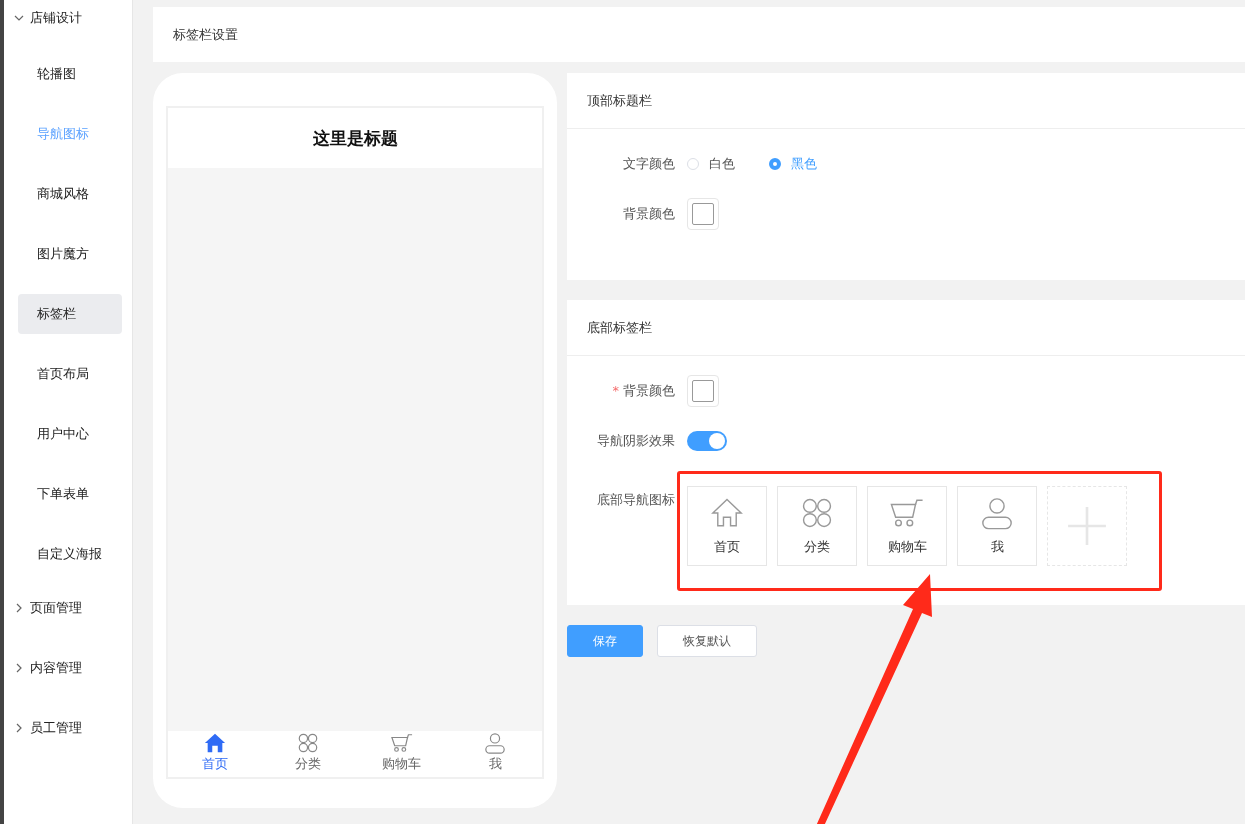 This screenshot has height=824, width=1245. Describe the element at coordinates (643, 391) in the screenshot. I see `field-label: * 背景颜色` at that location.